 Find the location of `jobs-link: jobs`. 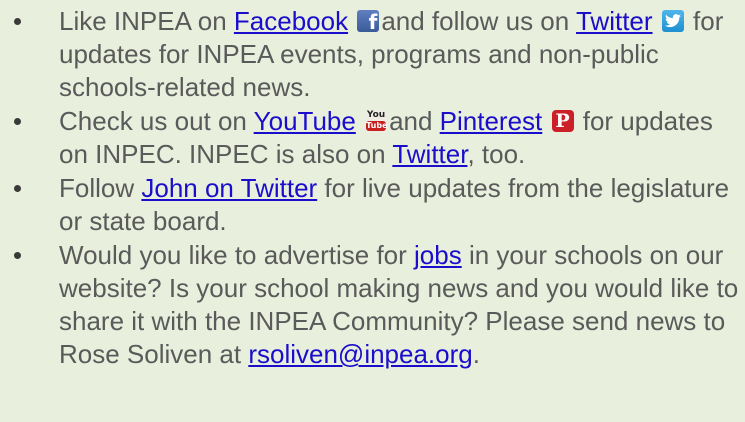

jobs-link: jobs is located at coordinates (438, 255).